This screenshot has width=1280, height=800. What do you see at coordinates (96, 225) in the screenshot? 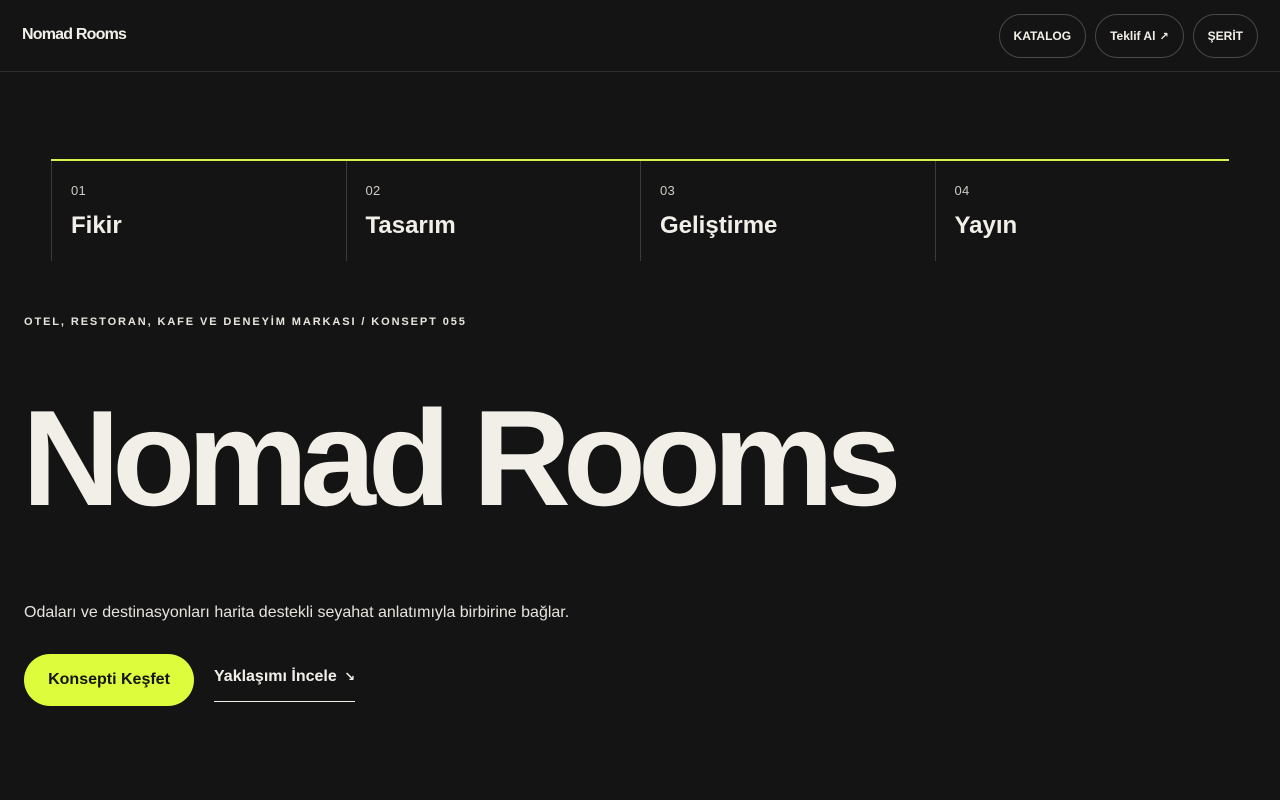
I see `step-title: Fikir` at bounding box center [96, 225].